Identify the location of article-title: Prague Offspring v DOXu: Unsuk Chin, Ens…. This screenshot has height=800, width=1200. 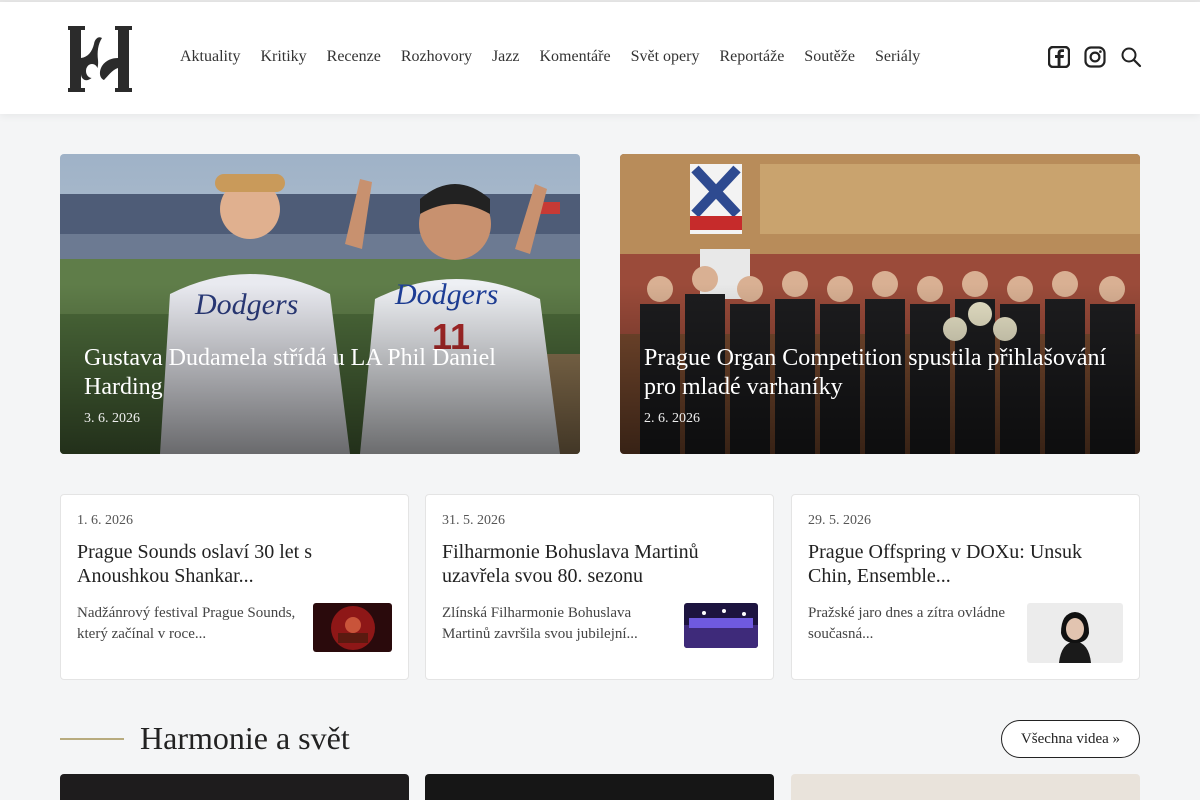
(953, 564).